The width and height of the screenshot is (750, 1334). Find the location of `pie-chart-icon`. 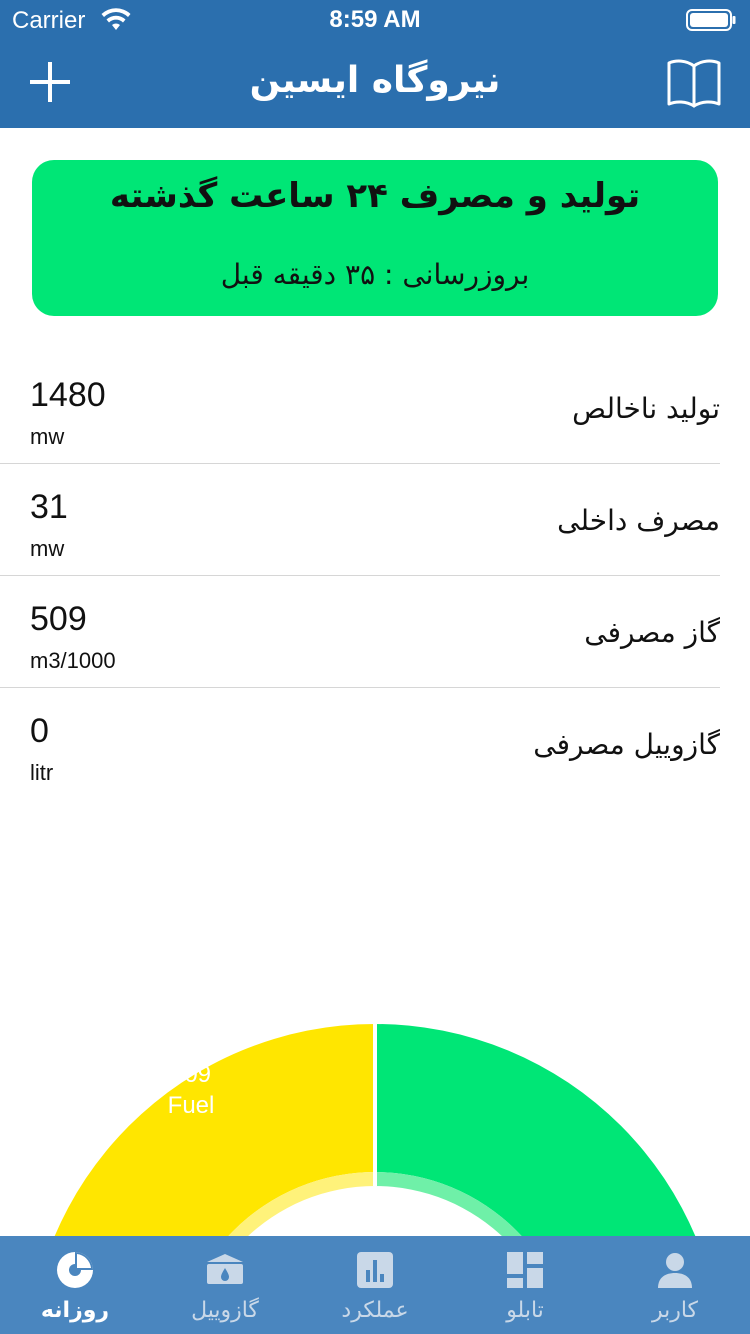

pie-chart-icon is located at coordinates (75, 1270).